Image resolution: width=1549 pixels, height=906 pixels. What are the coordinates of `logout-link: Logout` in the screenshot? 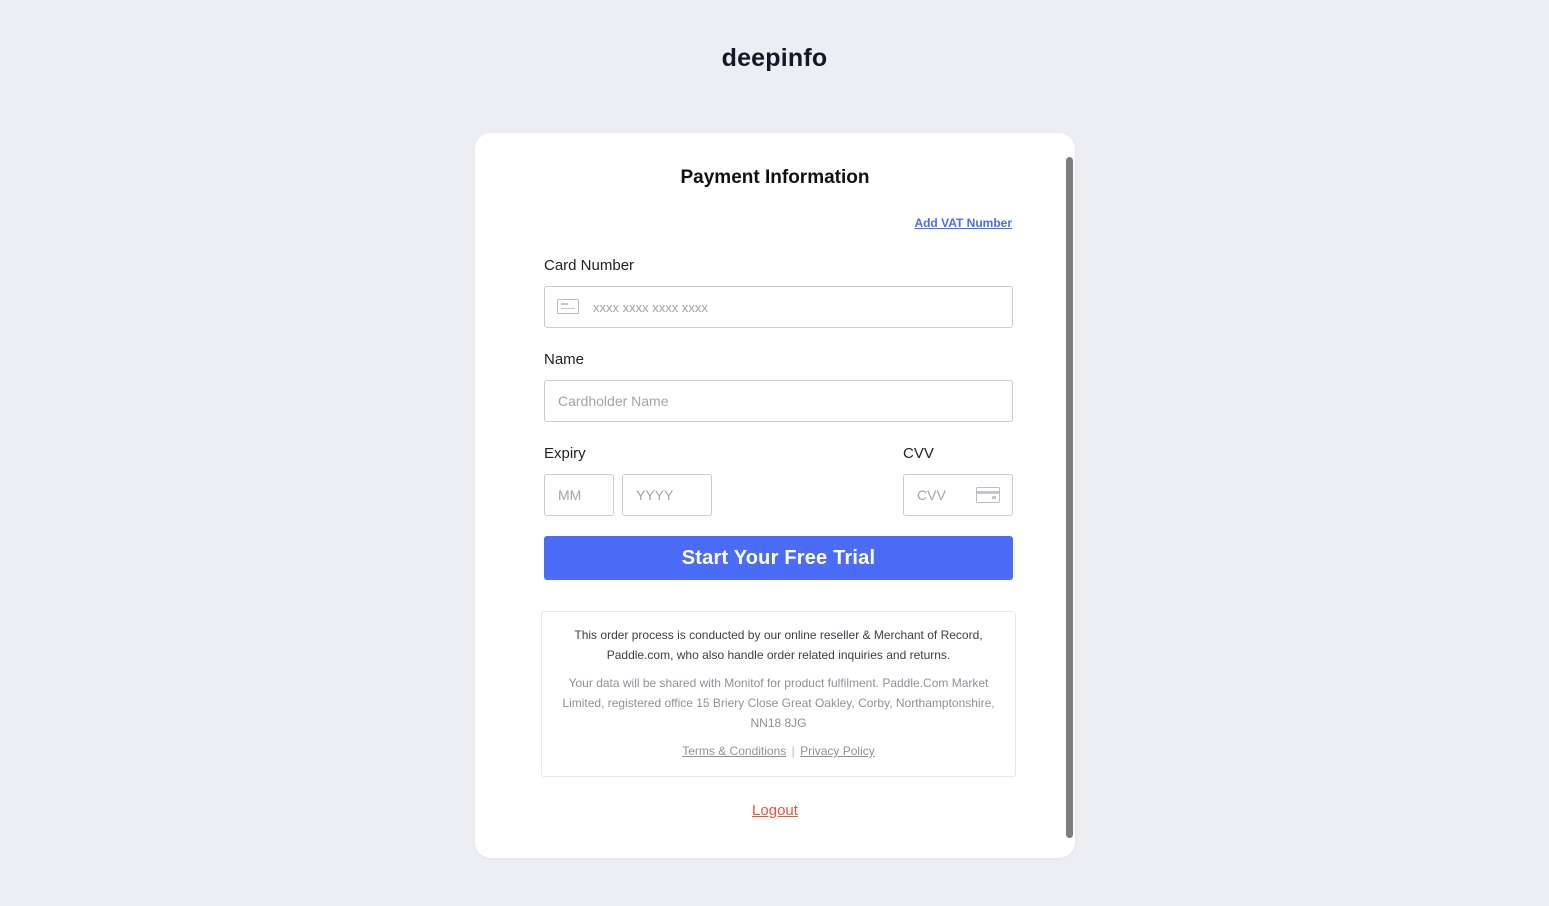 It's located at (775, 810).